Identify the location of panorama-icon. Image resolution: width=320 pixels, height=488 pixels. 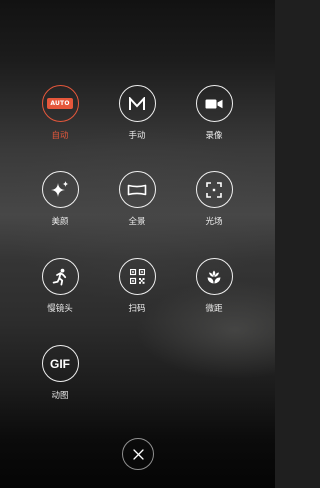
(137, 189).